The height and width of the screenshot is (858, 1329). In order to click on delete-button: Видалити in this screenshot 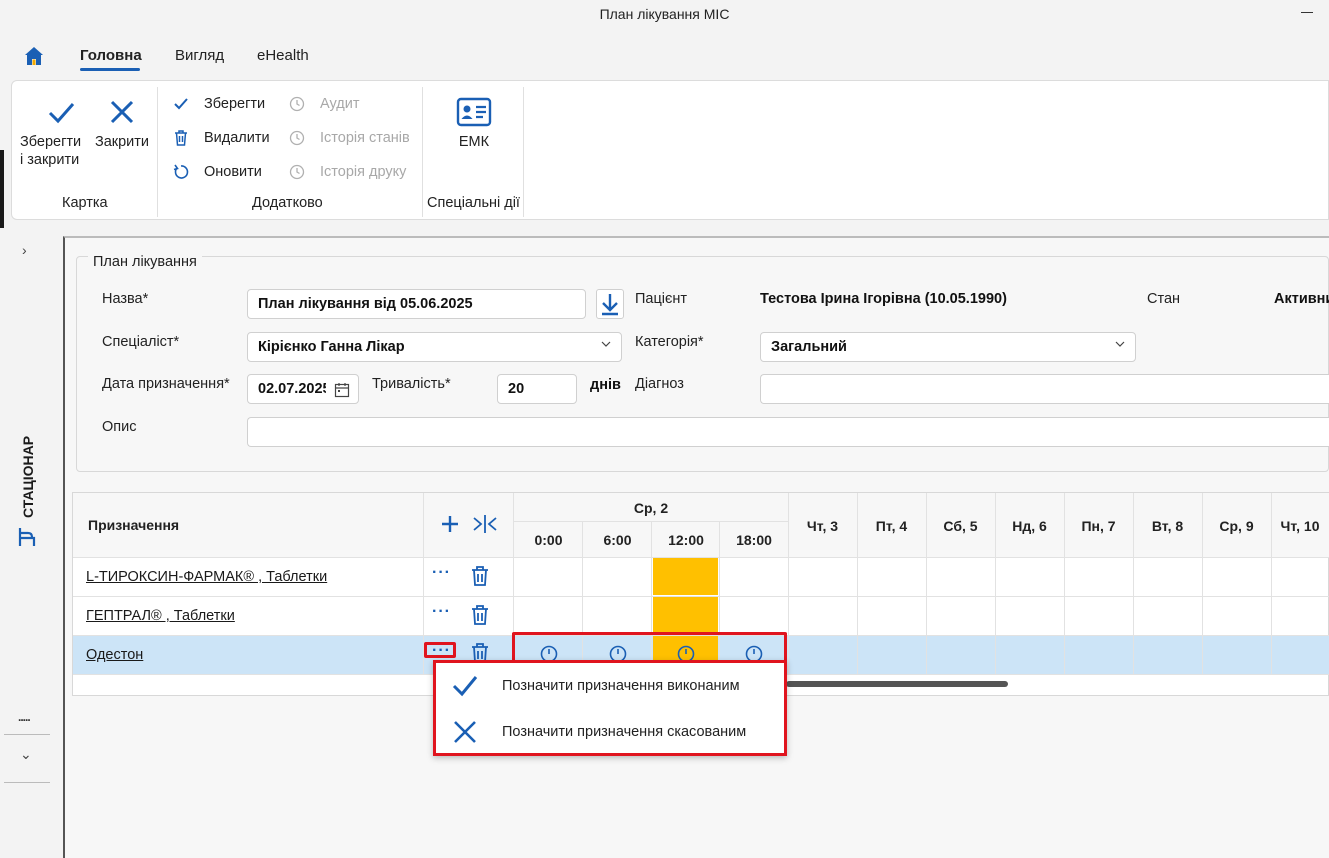, I will do `click(221, 138)`.